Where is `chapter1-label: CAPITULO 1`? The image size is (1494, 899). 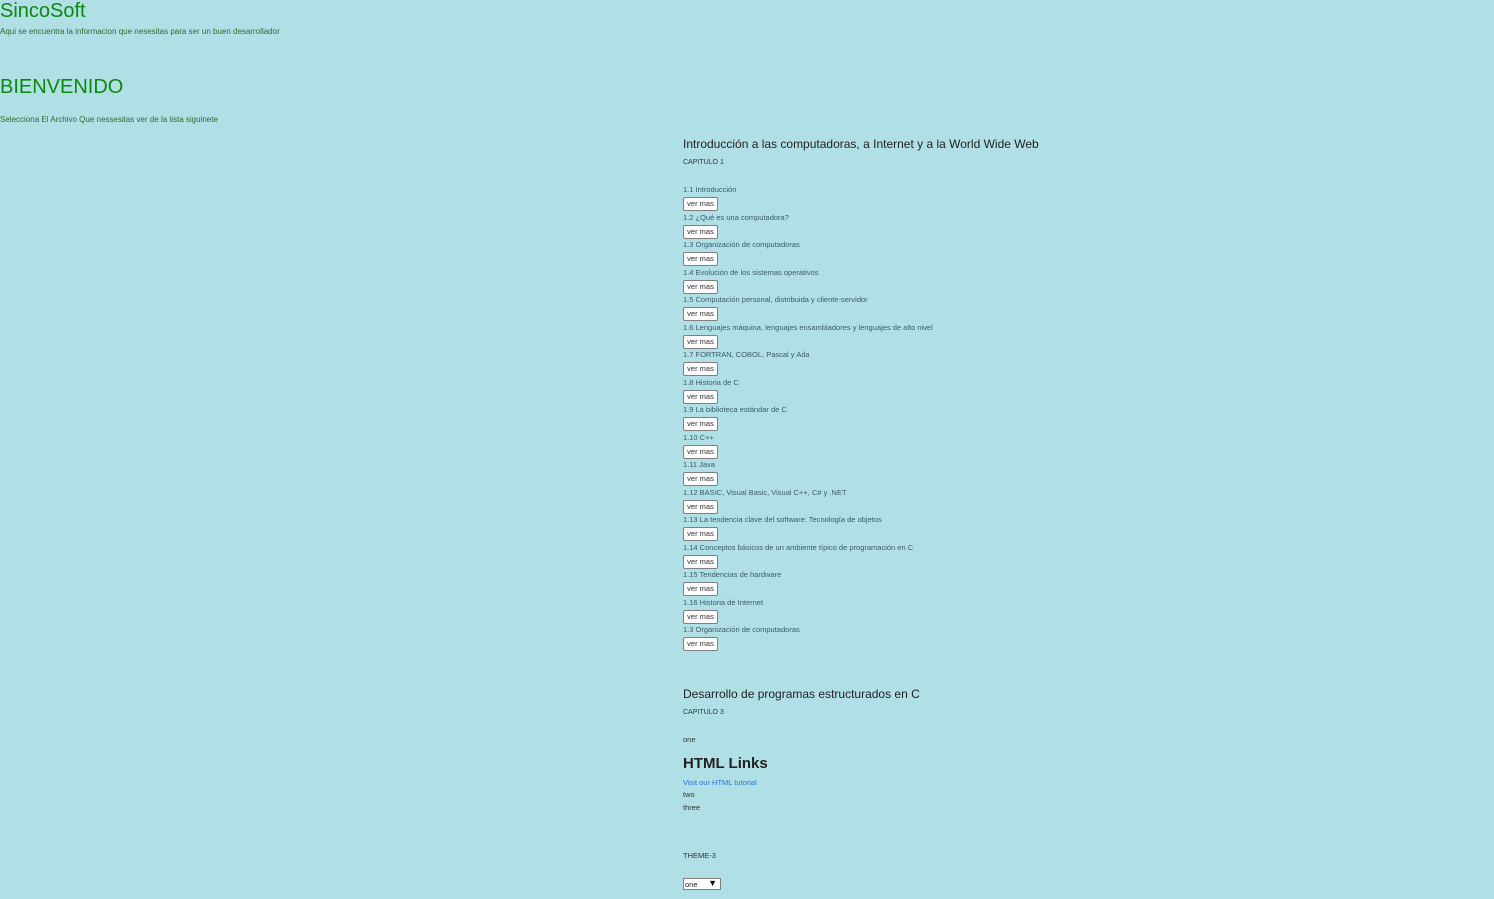 chapter1-label: CAPITULO 1 is located at coordinates (703, 162).